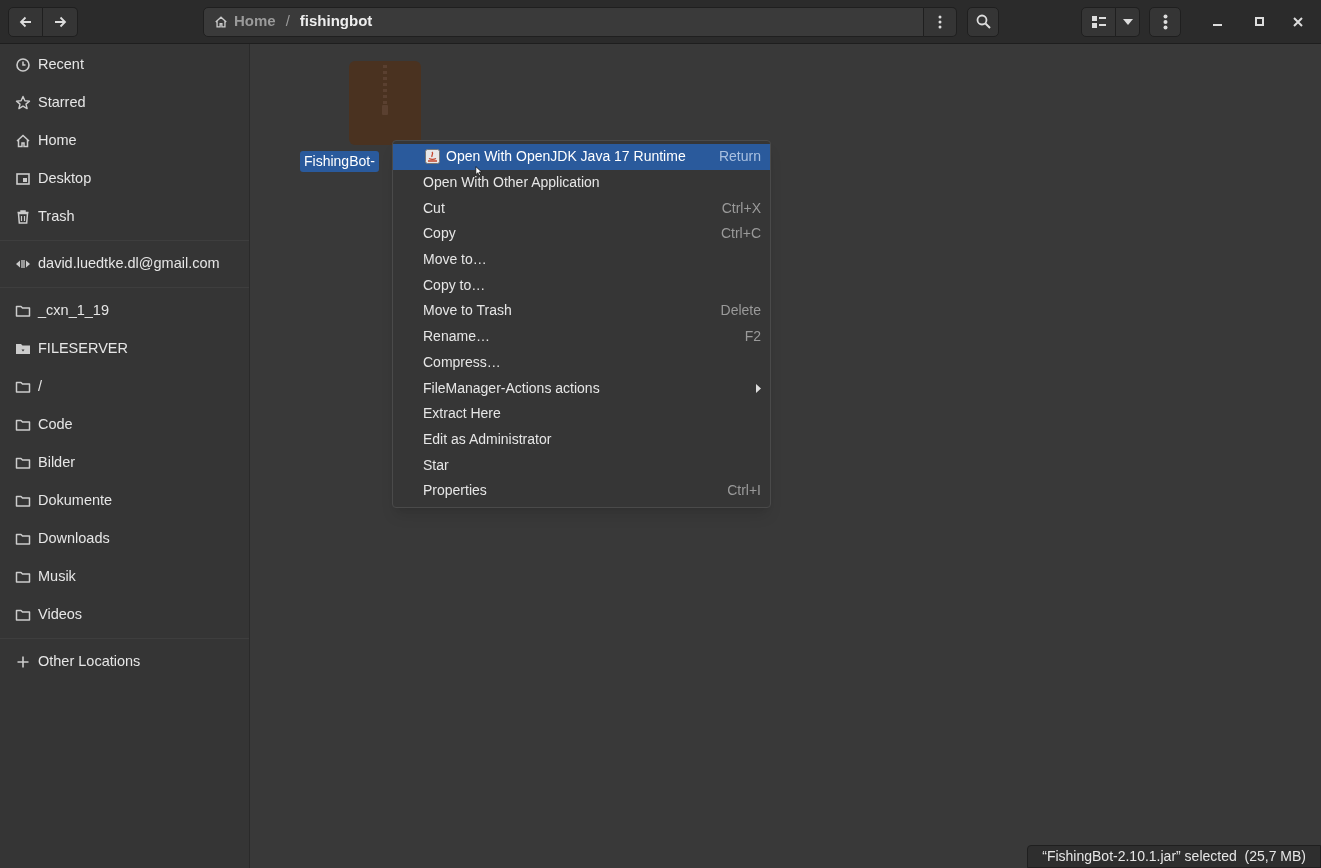 The width and height of the screenshot is (1321, 868). Describe the element at coordinates (581, 311) in the screenshot. I see `menu-item: Move to Trash Delete` at that location.